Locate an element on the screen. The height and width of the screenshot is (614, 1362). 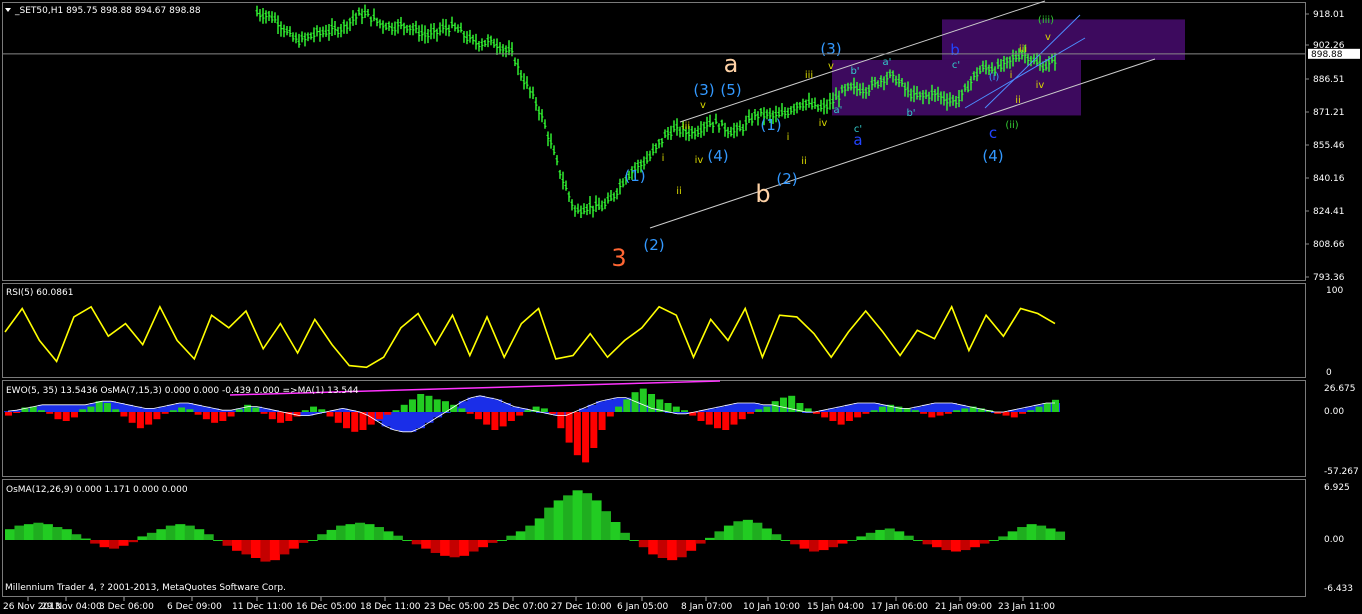
time-axis-label: 23 Jan 11:00 is located at coordinates (1026, 607).